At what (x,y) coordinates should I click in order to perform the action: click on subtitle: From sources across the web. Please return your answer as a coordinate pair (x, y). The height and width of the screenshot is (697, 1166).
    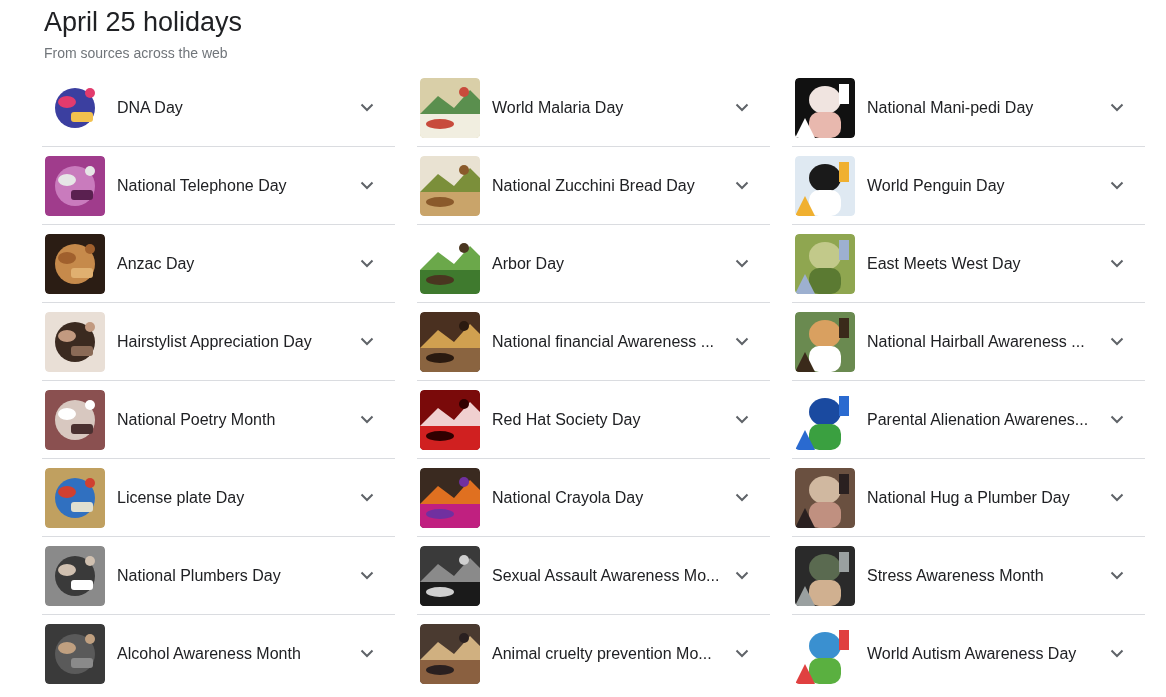
    Looking at the image, I should click on (136, 53).